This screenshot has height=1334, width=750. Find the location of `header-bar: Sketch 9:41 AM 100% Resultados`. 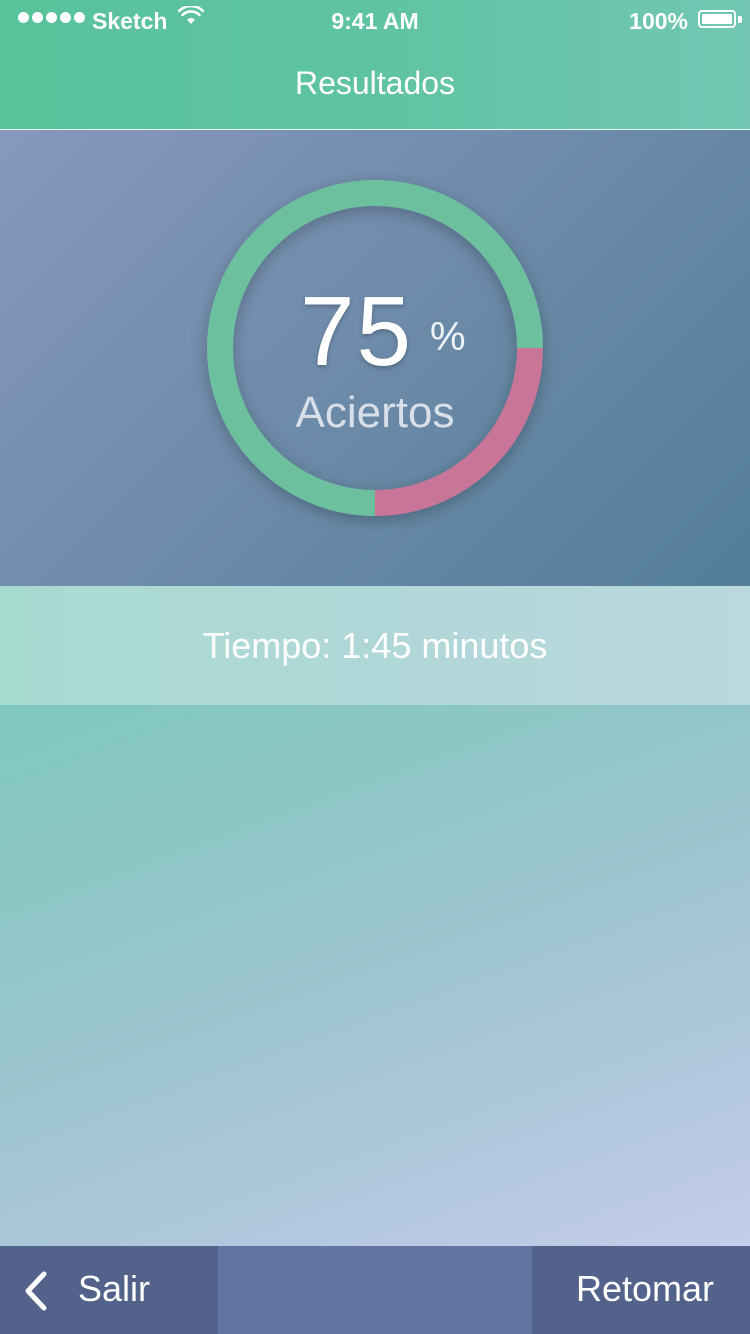

header-bar: Sketch 9:41 AM 100% Resultados is located at coordinates (375, 65).